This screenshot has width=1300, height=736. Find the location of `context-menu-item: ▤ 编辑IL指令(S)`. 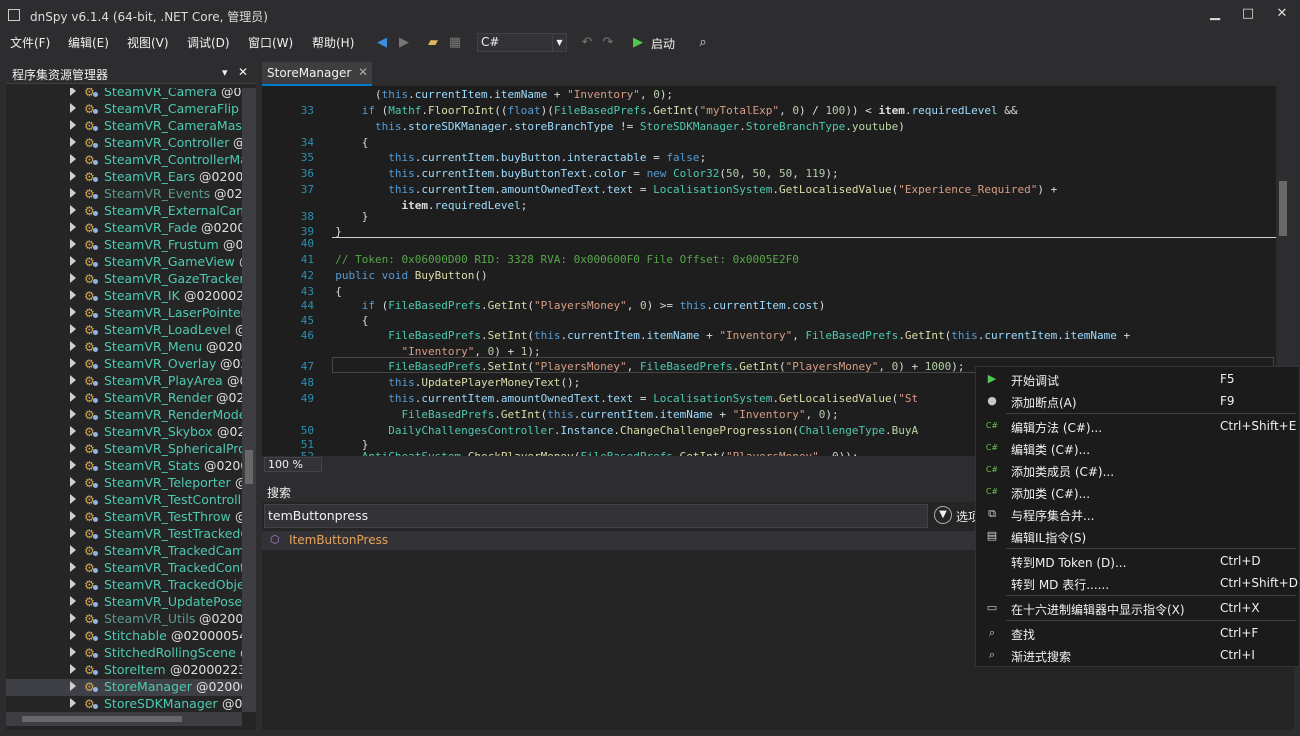

context-menu-item: ▤ 编辑IL指令(S) is located at coordinates (1137, 536).